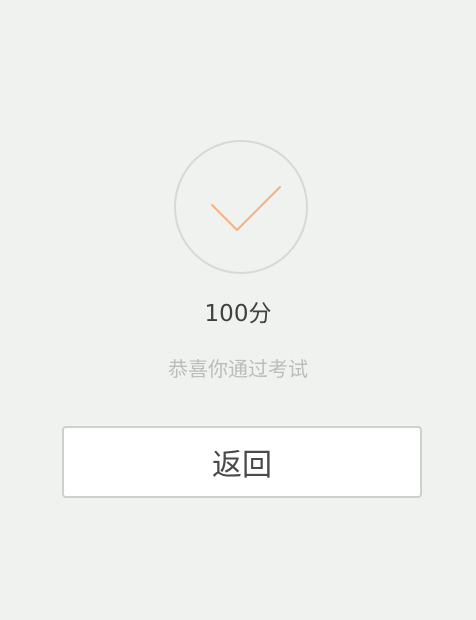  I want to click on pass-message: 恭喜你通过考试, so click(238, 369).